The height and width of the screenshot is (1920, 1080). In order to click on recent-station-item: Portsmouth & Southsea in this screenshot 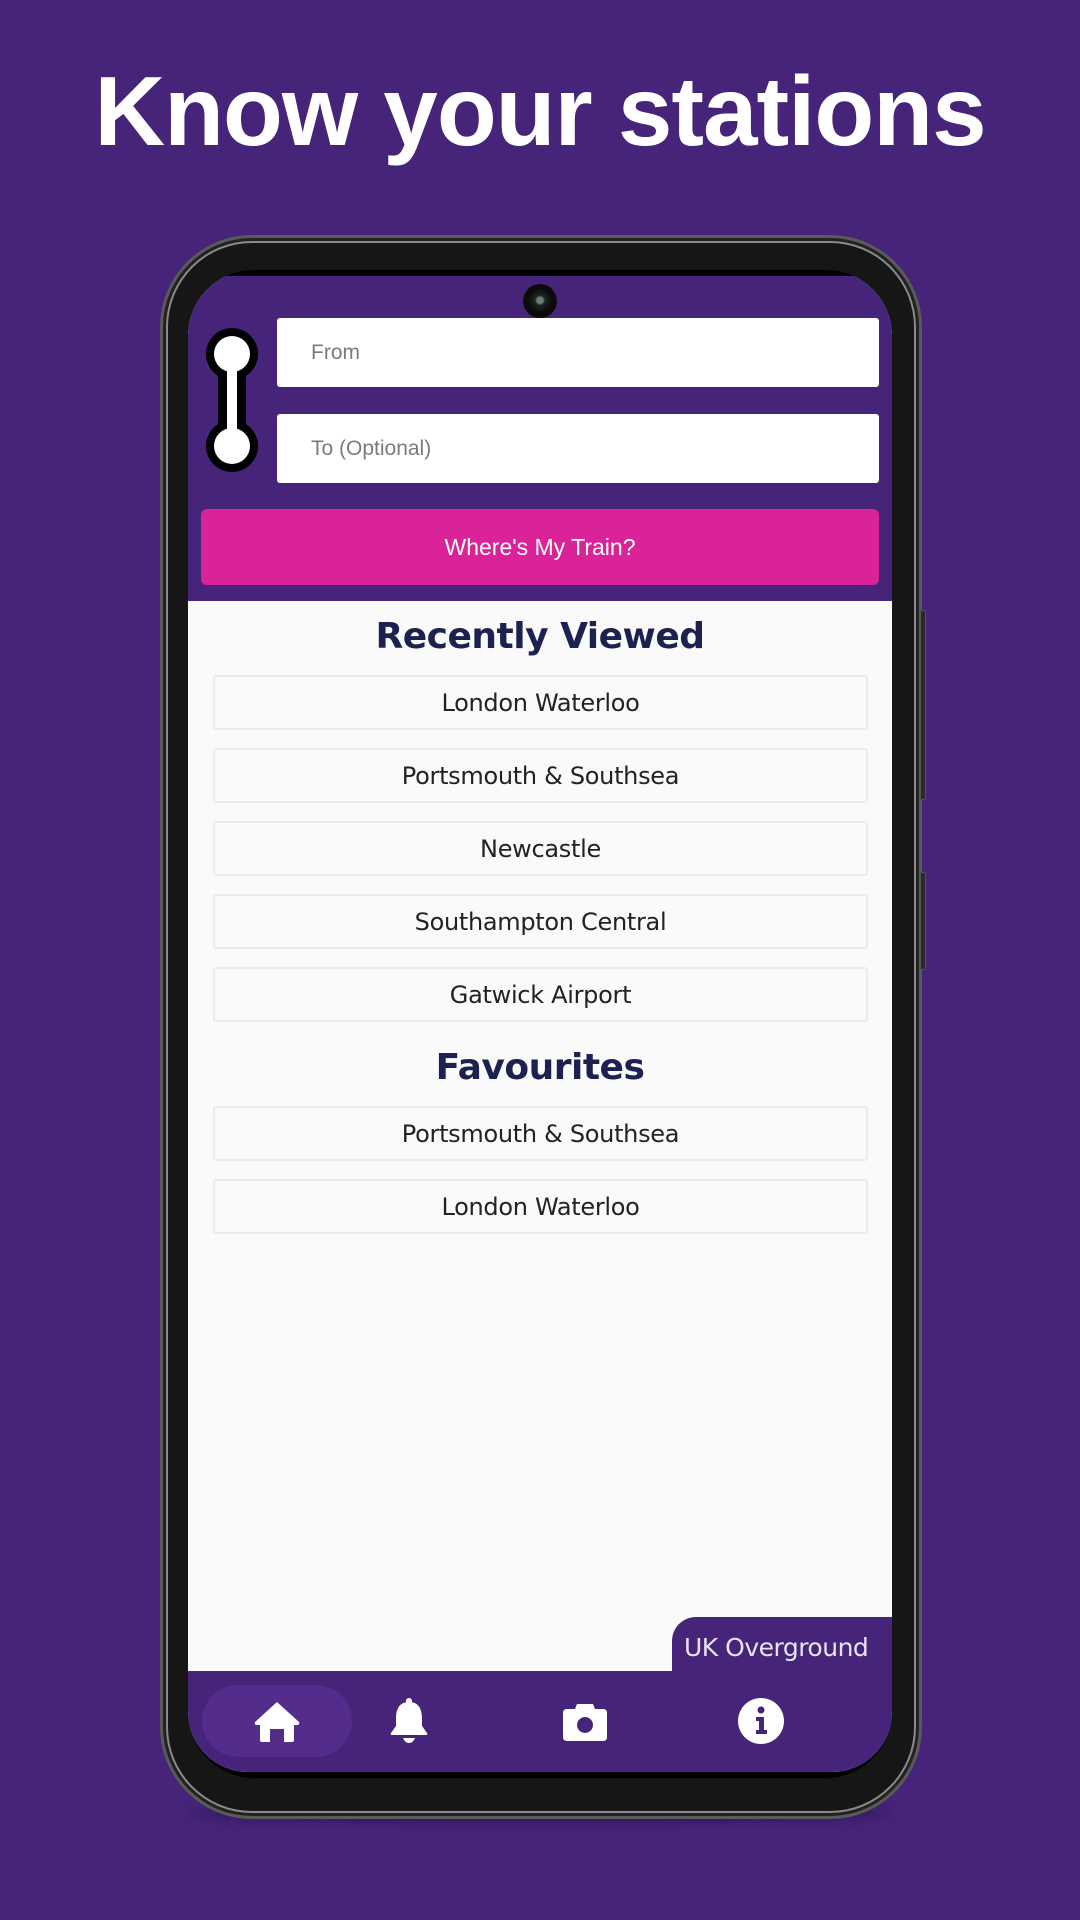, I will do `click(540, 775)`.